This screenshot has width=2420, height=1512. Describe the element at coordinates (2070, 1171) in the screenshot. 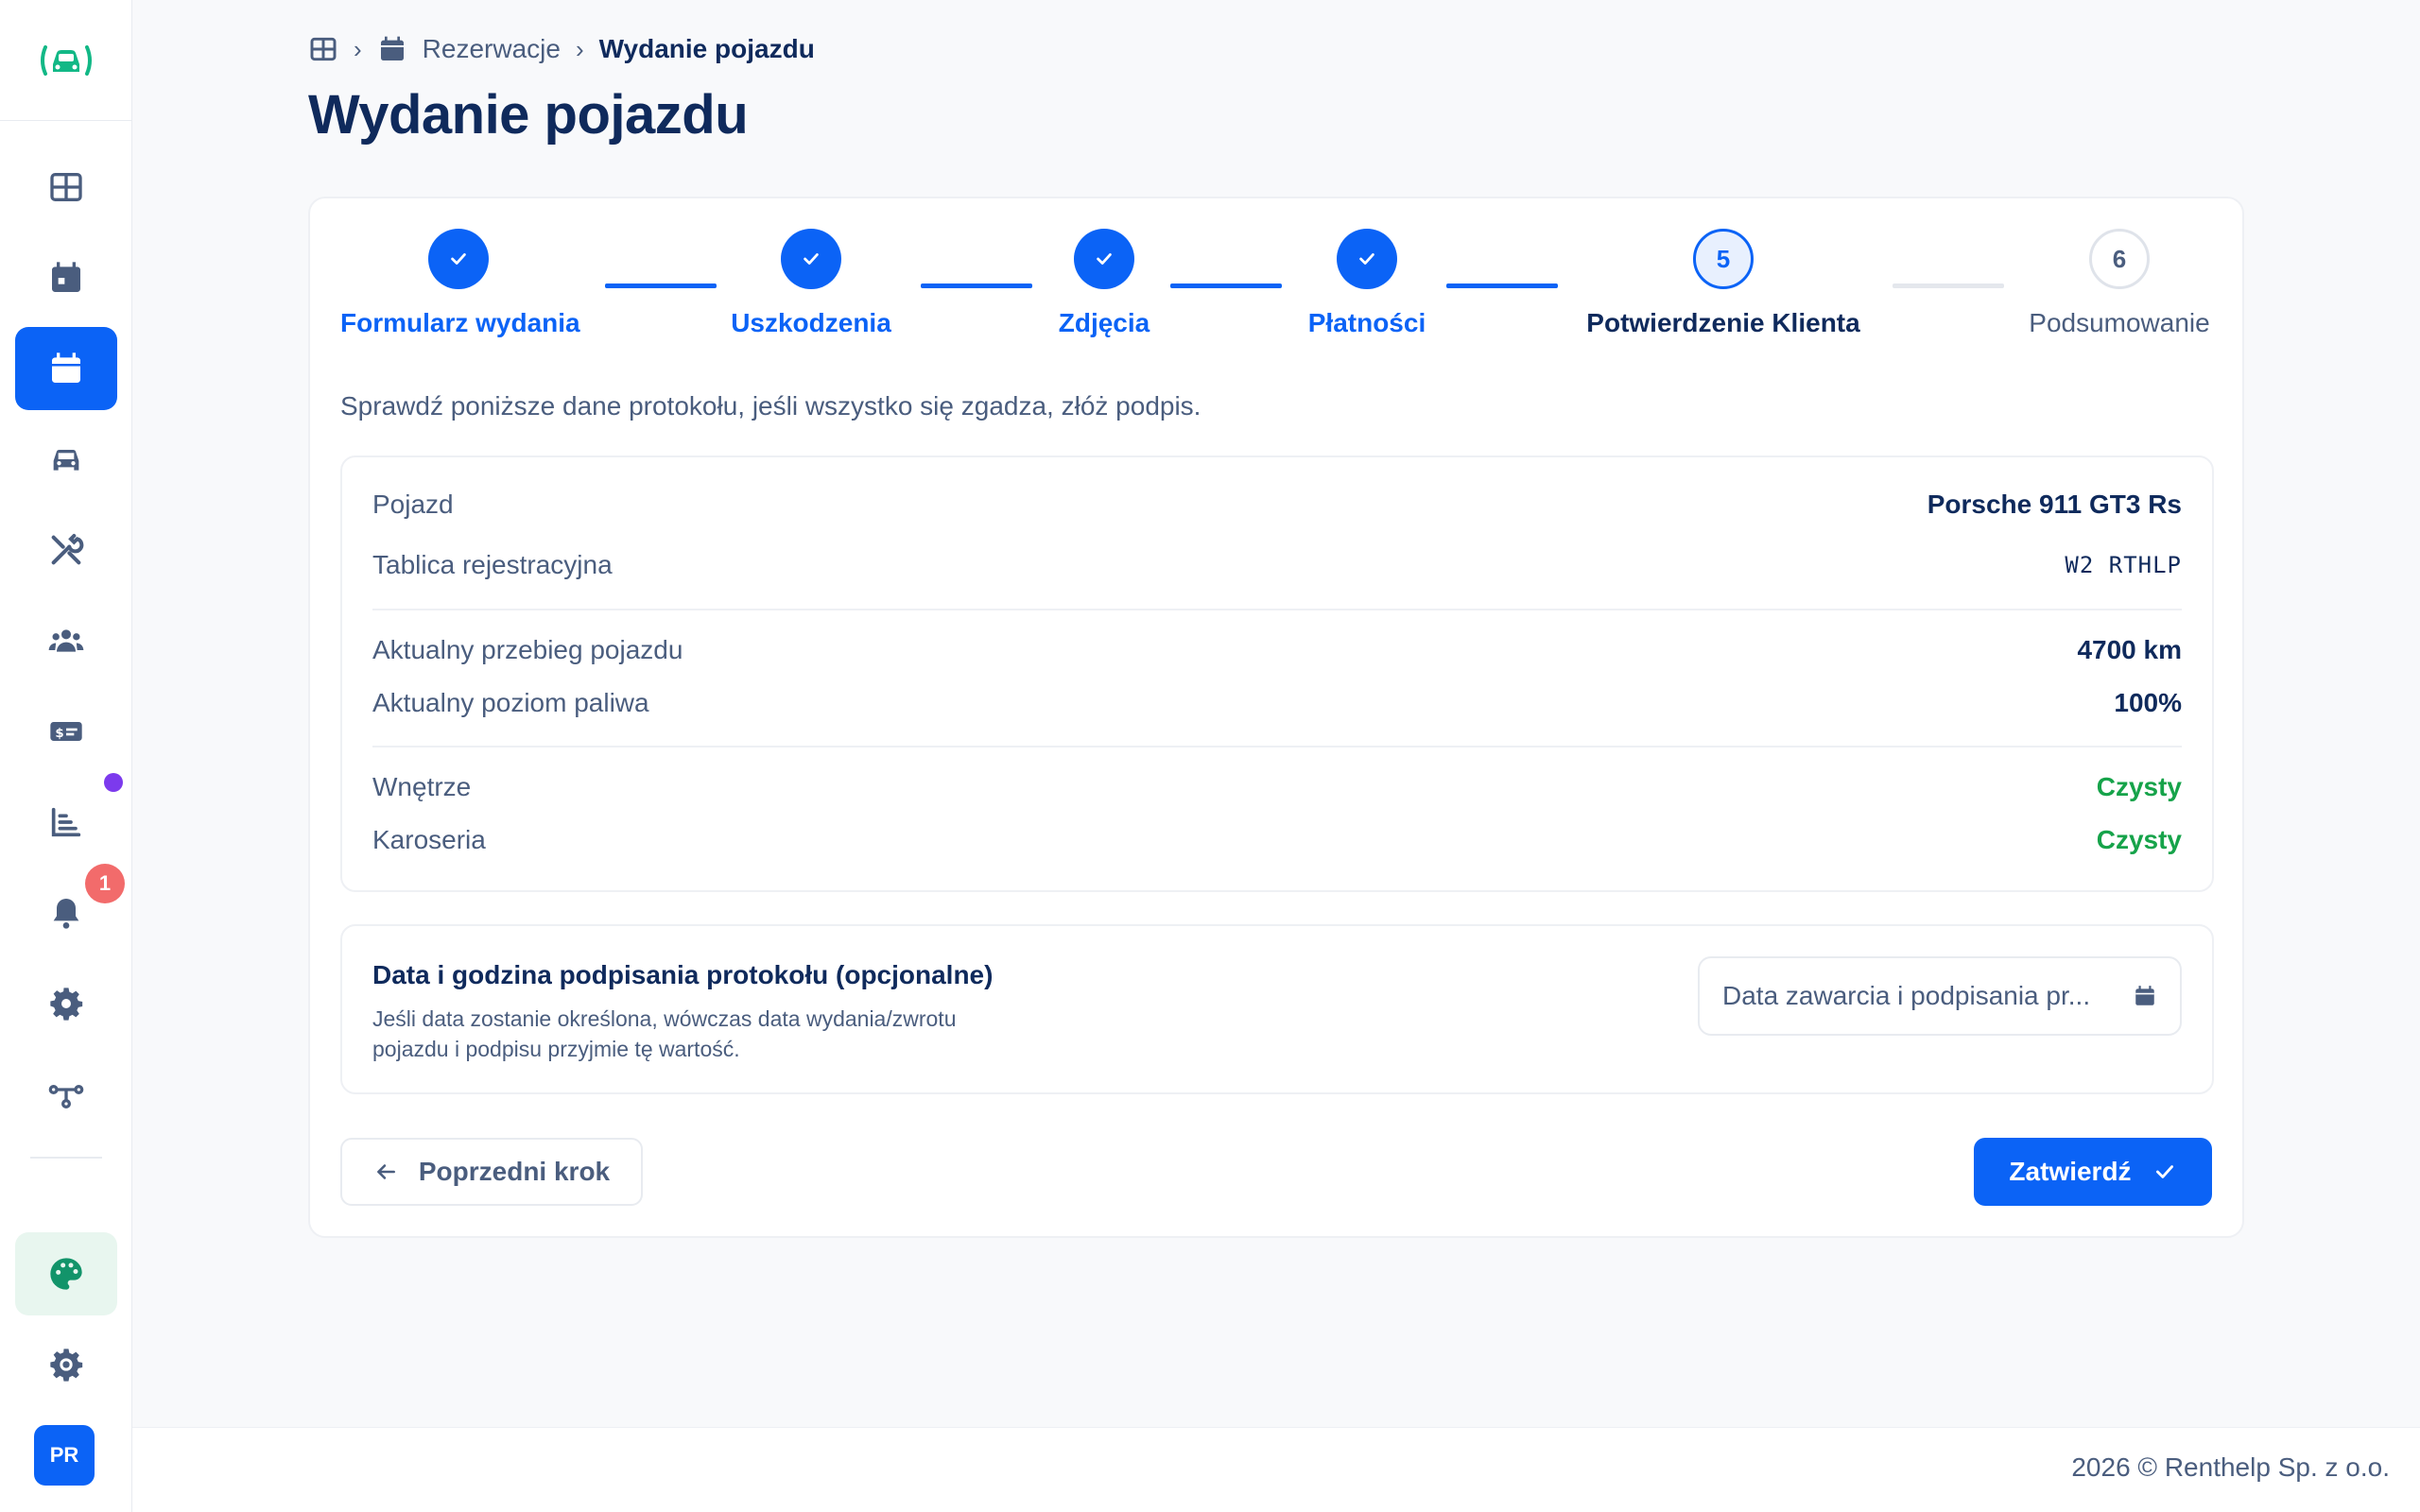

I see `confirm-label: Zatwierdź` at that location.